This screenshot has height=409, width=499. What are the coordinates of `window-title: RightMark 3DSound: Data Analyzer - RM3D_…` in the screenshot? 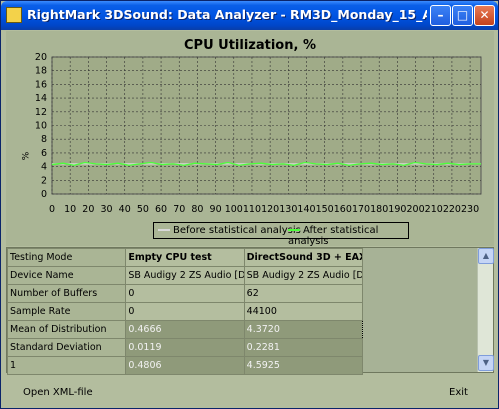 It's located at (227, 14).